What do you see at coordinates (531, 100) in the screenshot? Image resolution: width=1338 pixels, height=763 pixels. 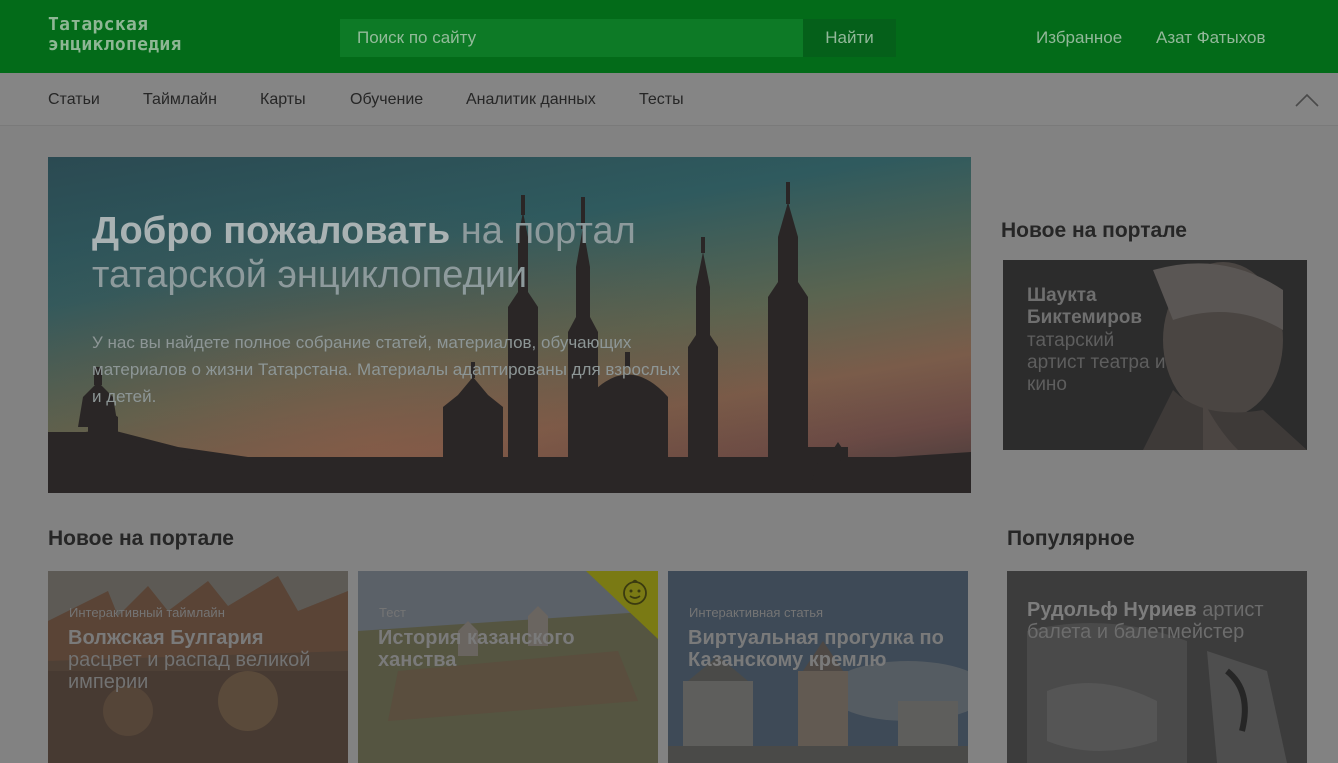 I see `nav-item-data-analyst: Аналитик данных` at bounding box center [531, 100].